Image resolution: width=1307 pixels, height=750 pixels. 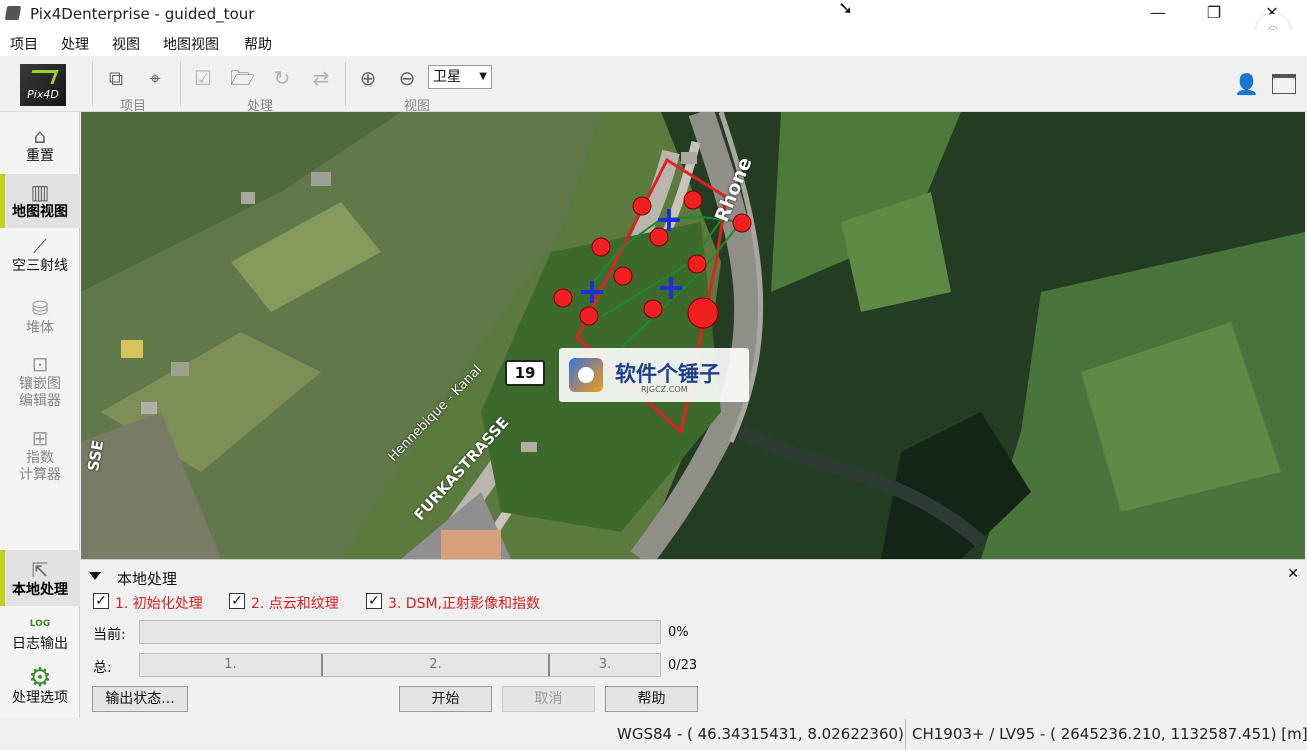 I want to click on minimize-button: —, so click(x=1158, y=12).